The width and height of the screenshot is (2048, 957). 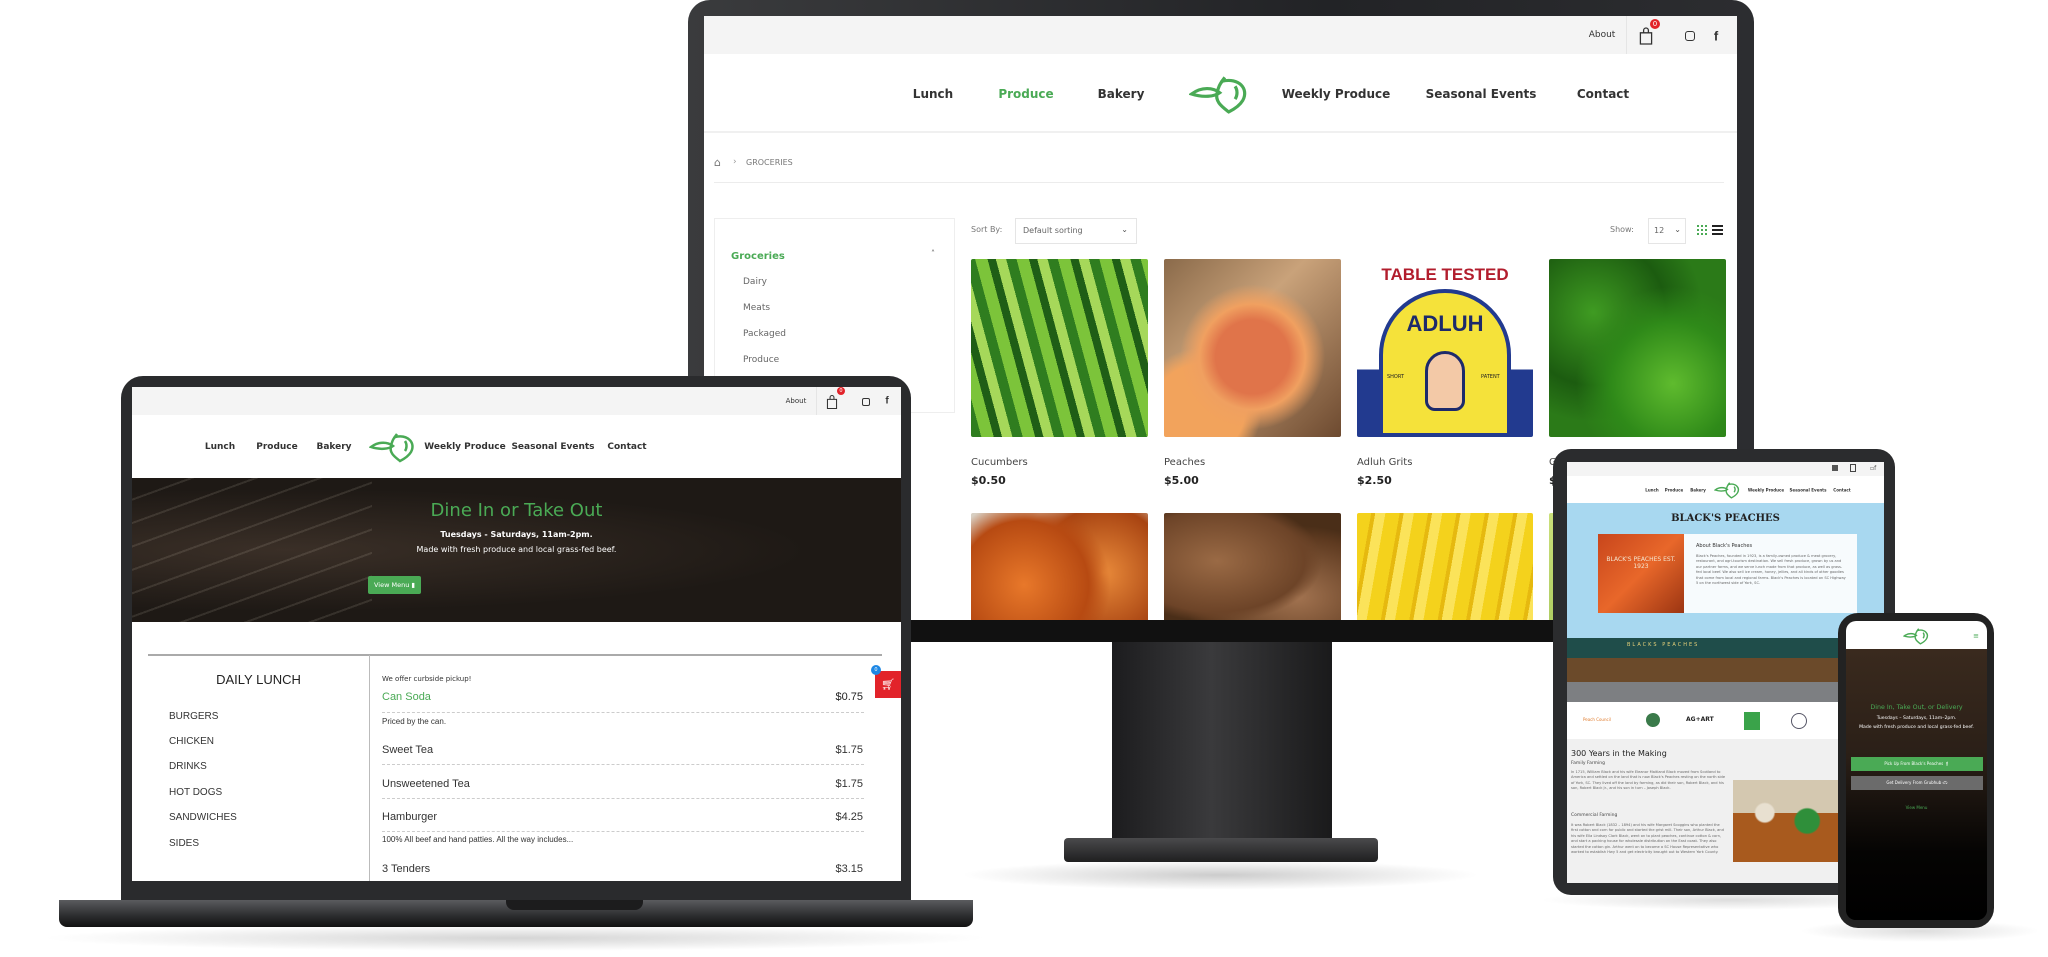 What do you see at coordinates (427, 679) in the screenshot?
I see `curbside-notice: We offer curbside pickup!` at bounding box center [427, 679].